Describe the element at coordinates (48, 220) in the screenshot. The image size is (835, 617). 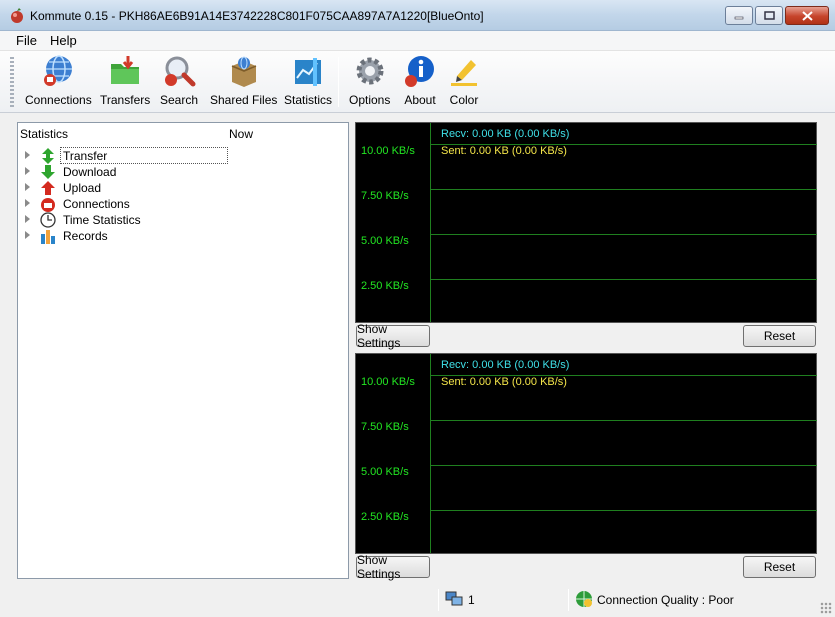
I see `clock-icon` at that location.